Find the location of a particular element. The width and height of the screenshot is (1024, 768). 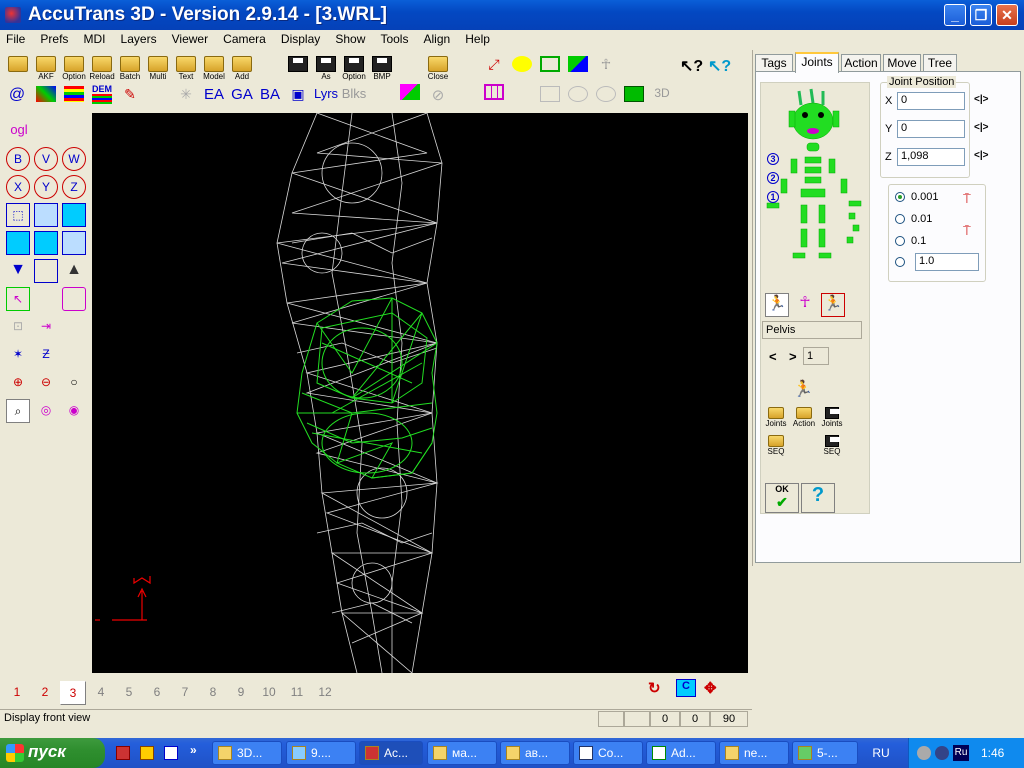

viewport-3-button: 3 is located at coordinates (73, 693).